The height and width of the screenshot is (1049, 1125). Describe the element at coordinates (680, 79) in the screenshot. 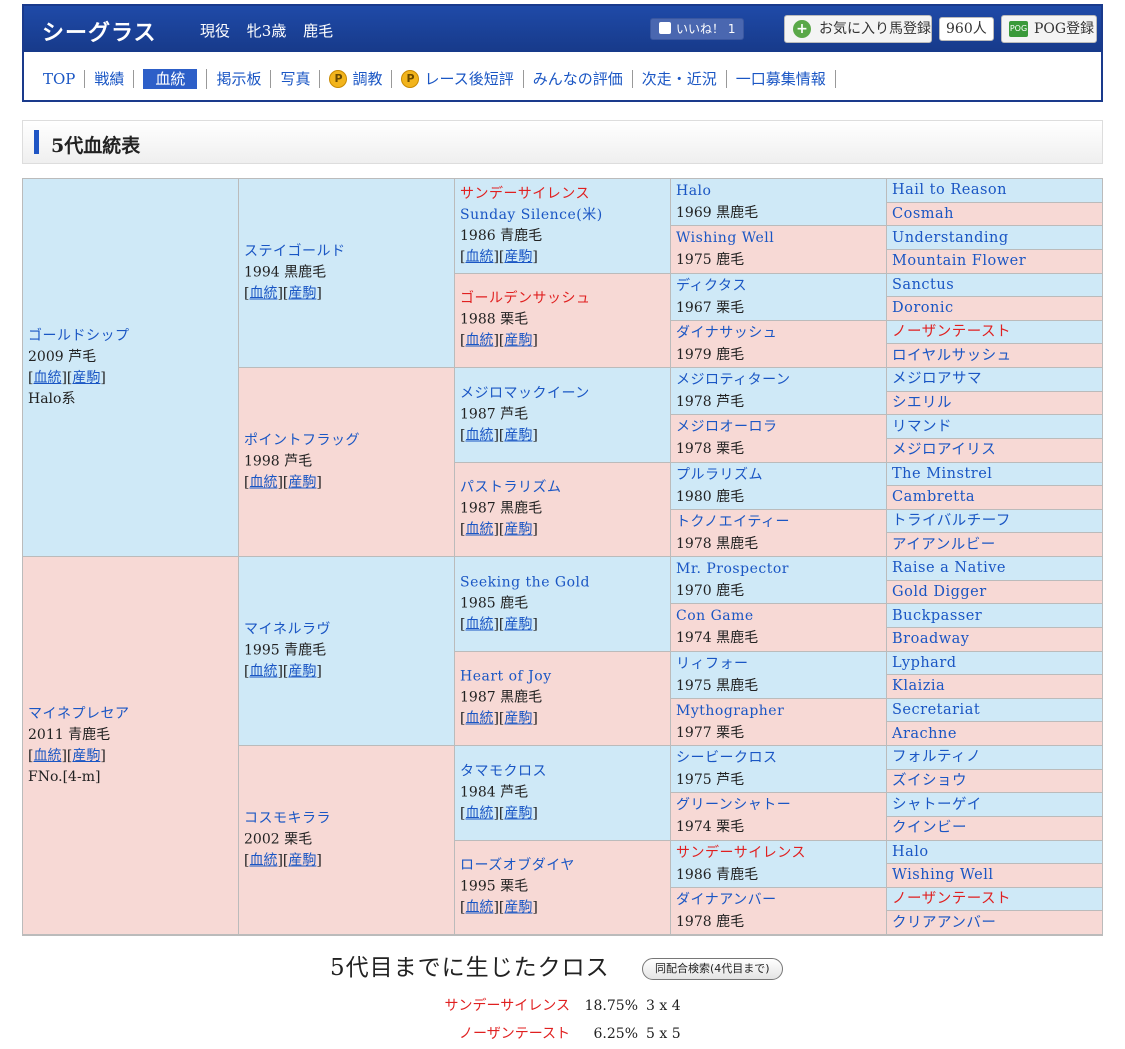

I see `nav-next-race: 次走・近況` at that location.